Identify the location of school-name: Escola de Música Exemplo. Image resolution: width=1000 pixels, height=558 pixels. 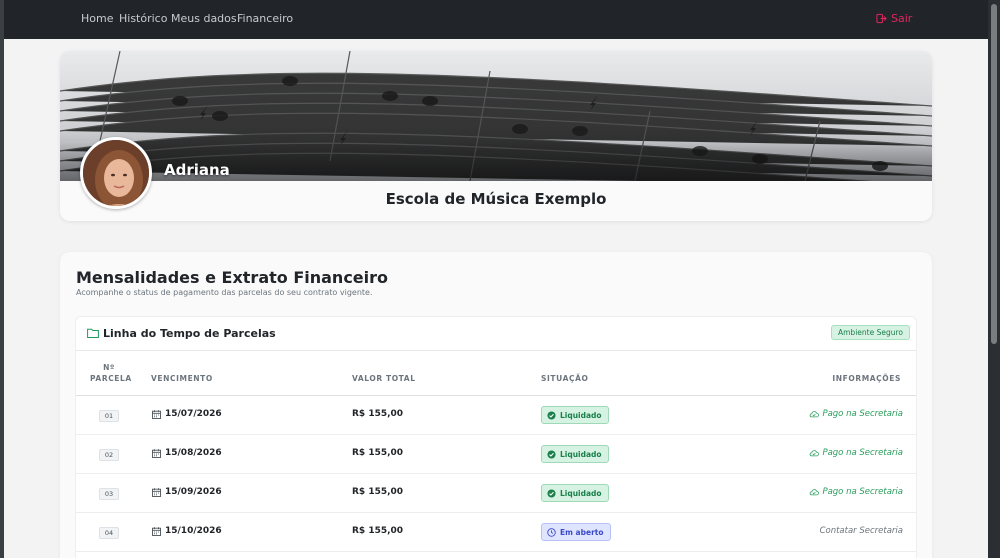
(496, 199).